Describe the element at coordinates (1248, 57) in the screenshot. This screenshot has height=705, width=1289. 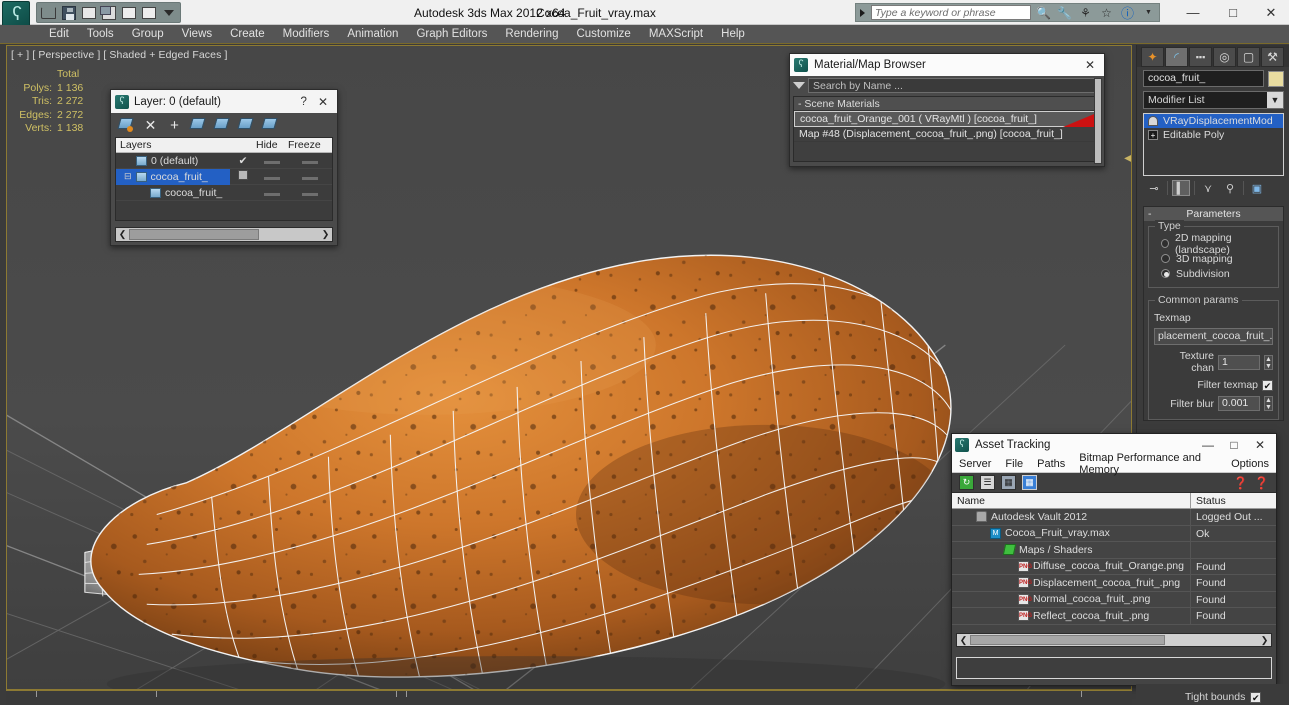
I see `display-tab: ▢` at that location.